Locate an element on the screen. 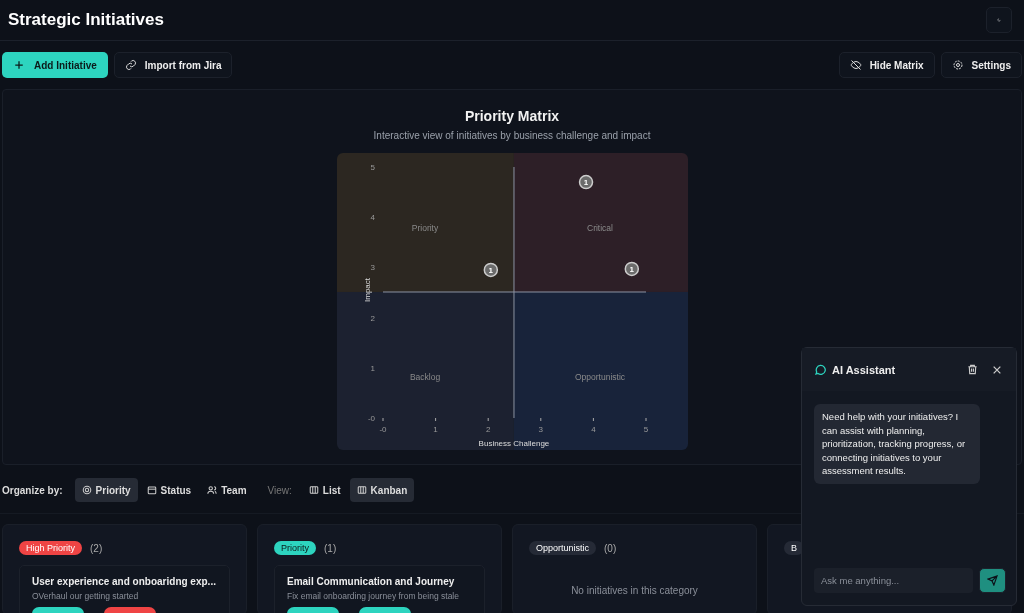 Image resolution: width=1024 pixels, height=613 pixels. category-badge: Priority is located at coordinates (295, 548).